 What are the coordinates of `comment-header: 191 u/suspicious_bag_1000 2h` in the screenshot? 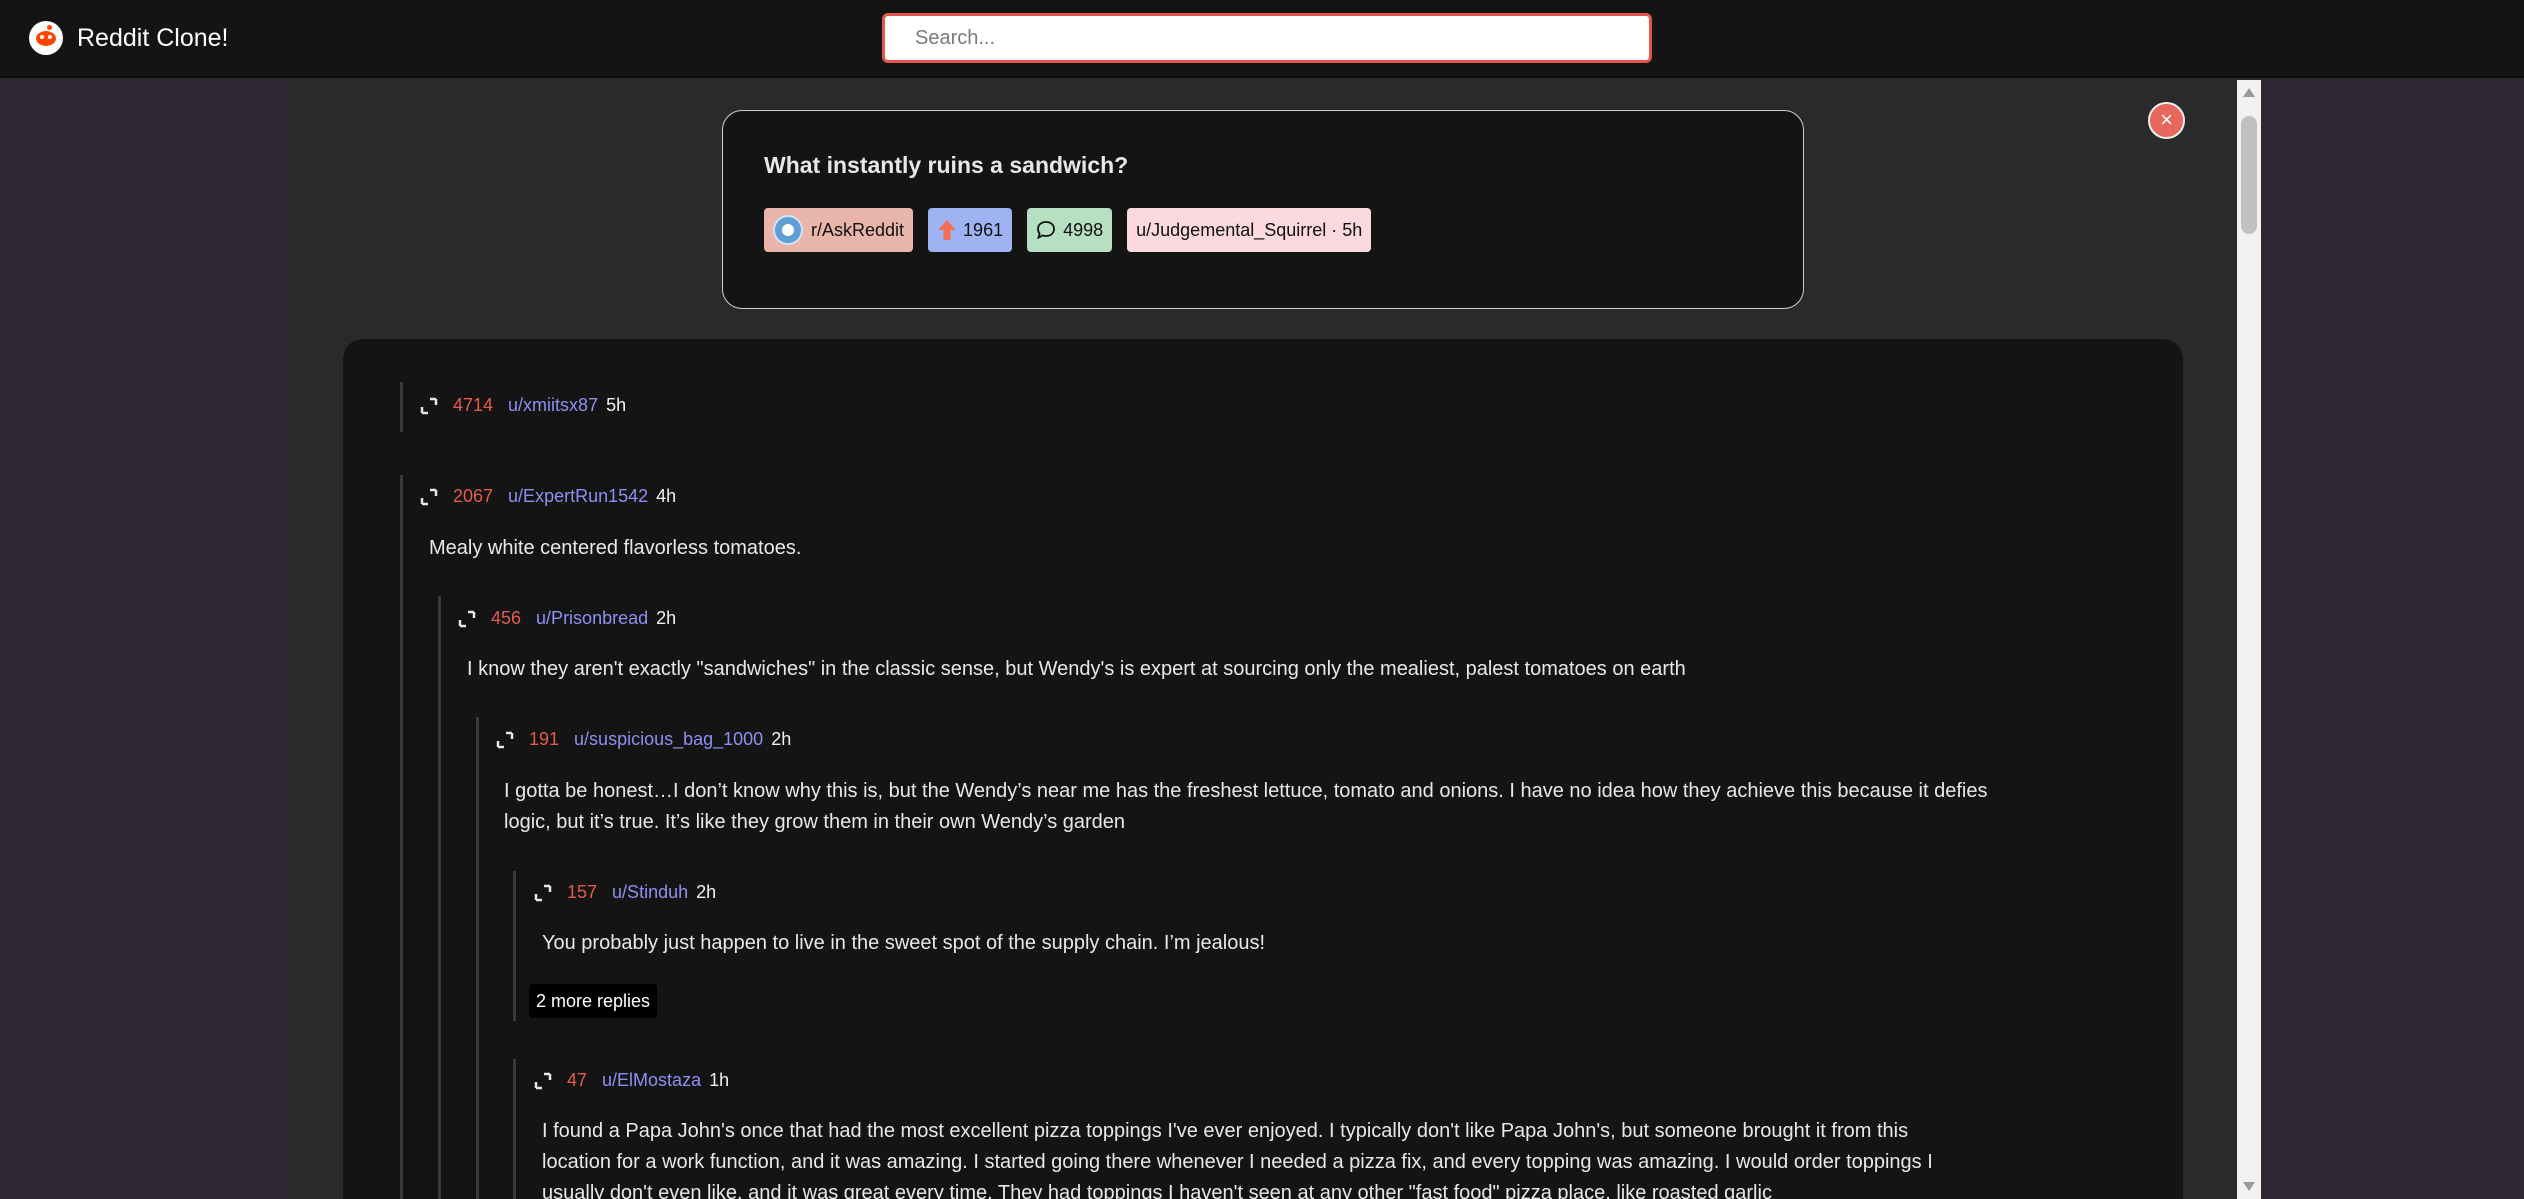 It's located at (643, 739).